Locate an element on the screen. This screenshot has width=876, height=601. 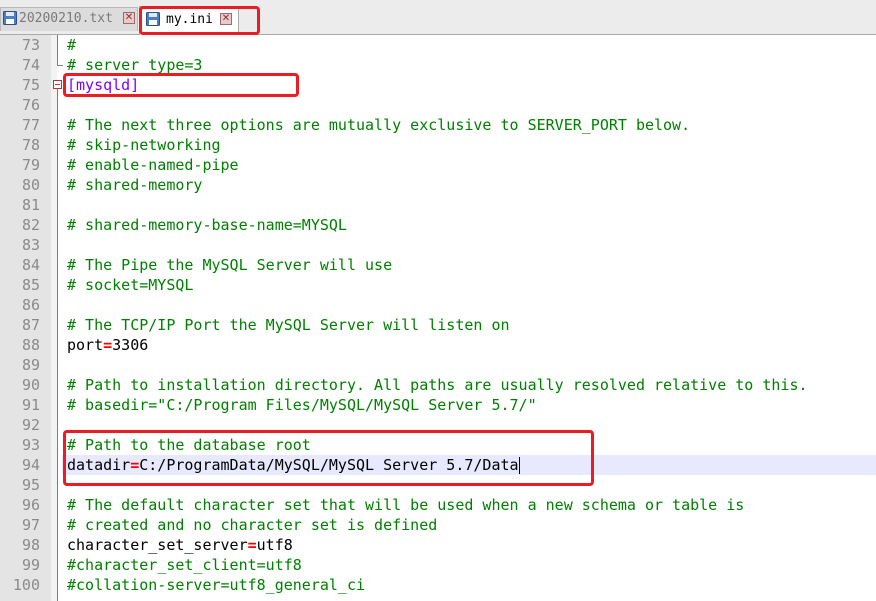
ini-comment: # The Pipe the MySQL Server will use is located at coordinates (230, 265).